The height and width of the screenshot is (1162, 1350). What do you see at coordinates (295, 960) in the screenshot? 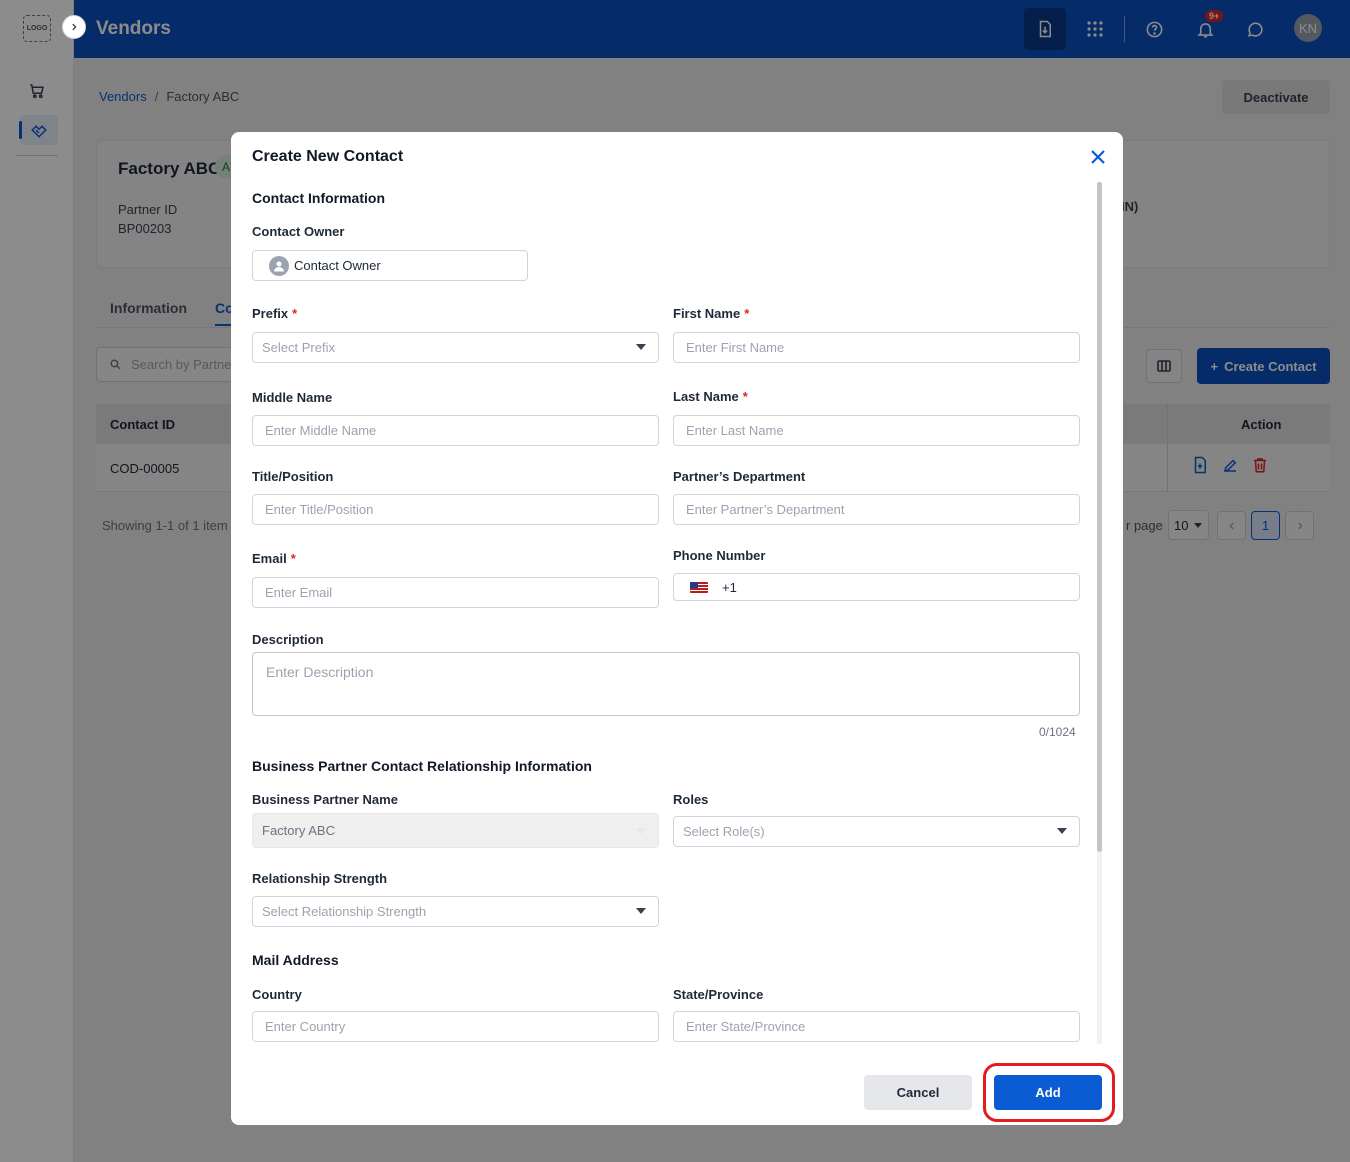
I see `section-mail-address: Mail Address` at bounding box center [295, 960].